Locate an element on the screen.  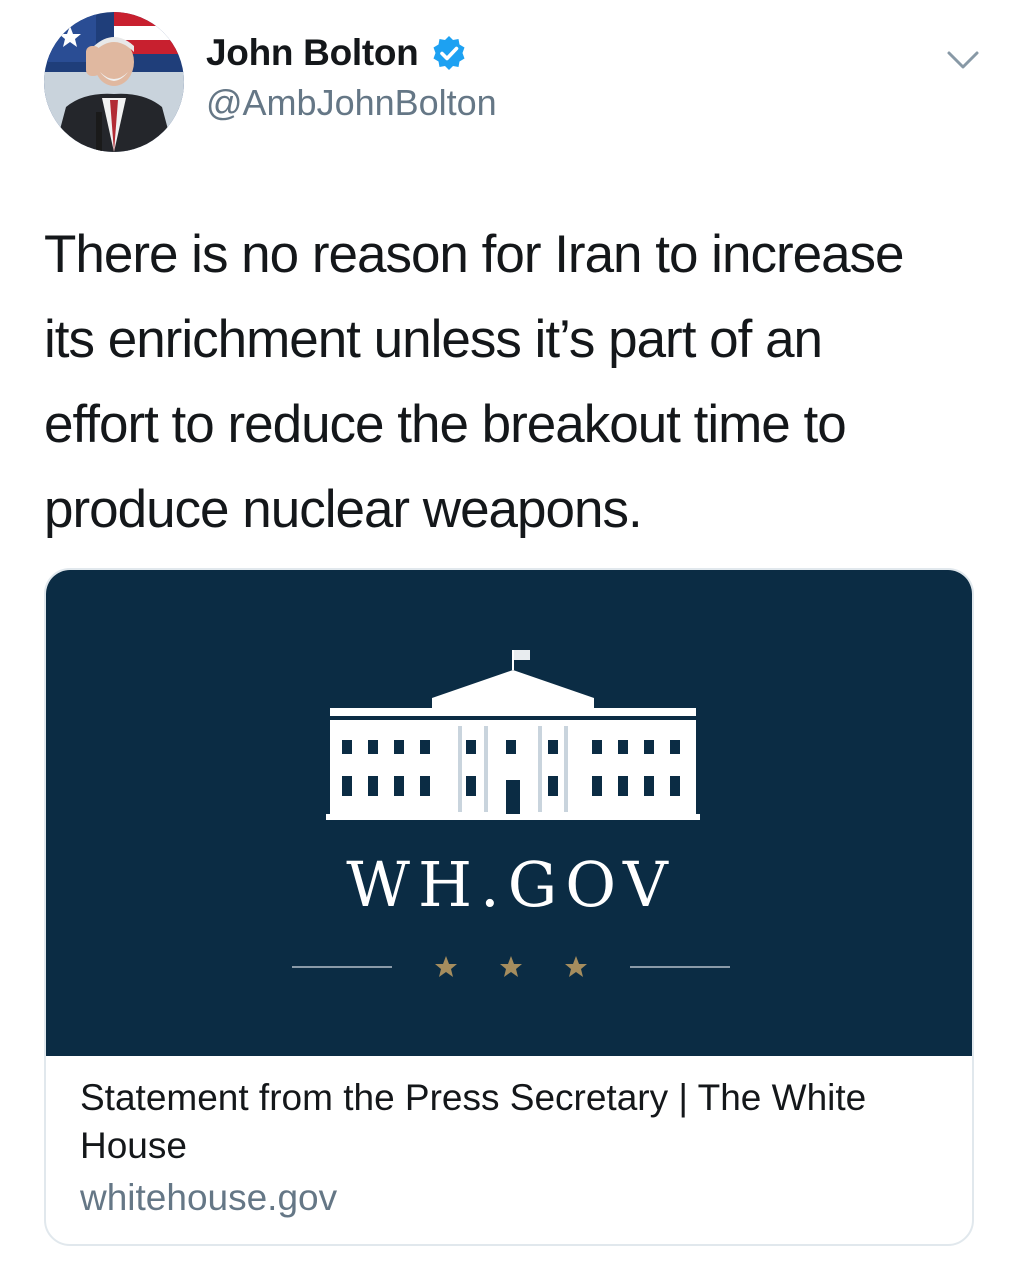
wh-gov-wordmark: WH.GOV is located at coordinates (511, 884).